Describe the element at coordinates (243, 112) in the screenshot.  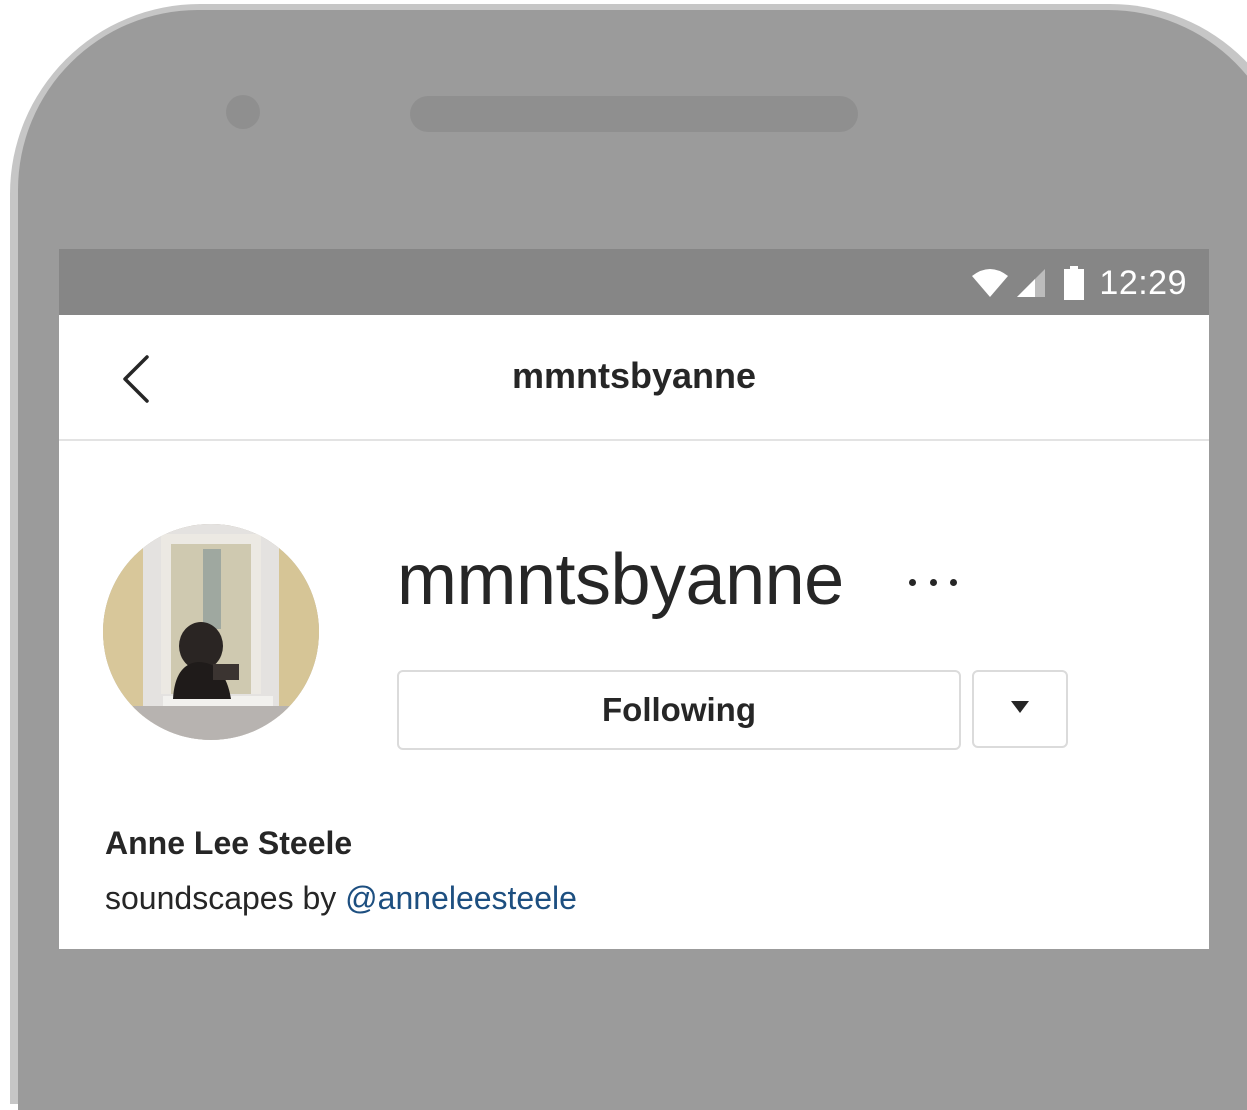
I see `front-camera` at that location.